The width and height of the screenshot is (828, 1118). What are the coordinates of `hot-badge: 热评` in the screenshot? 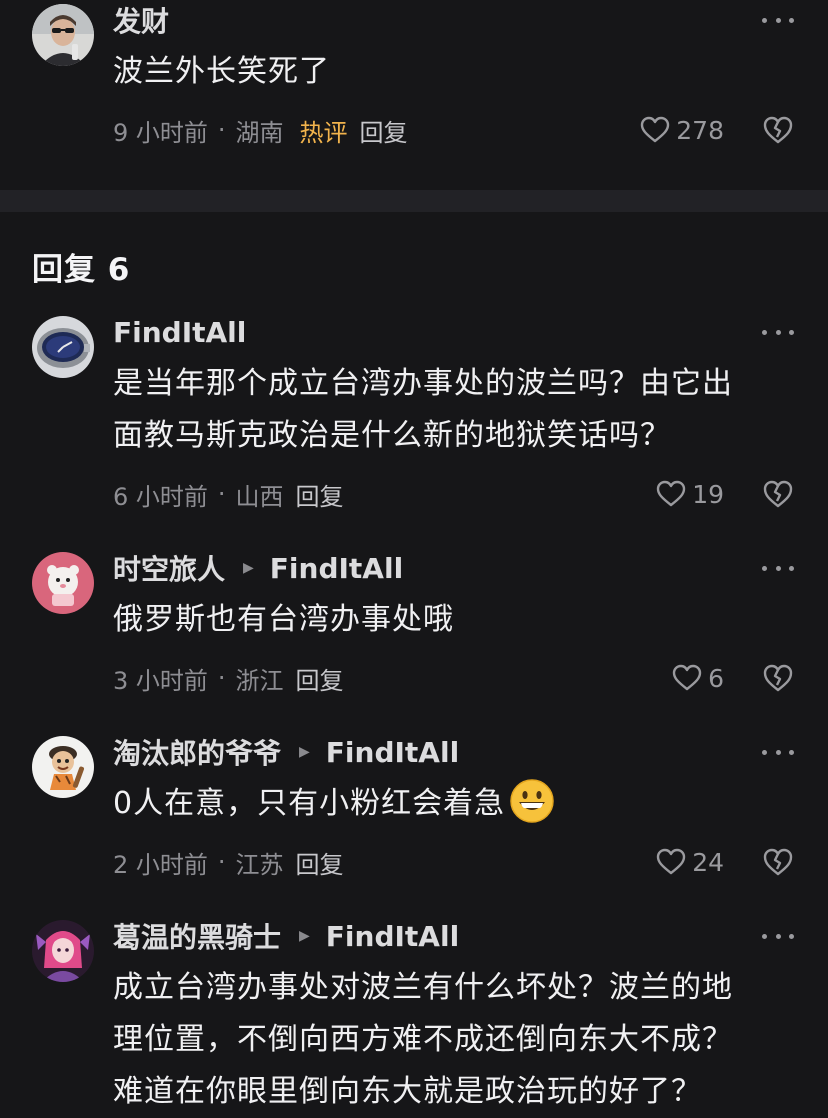 It's located at (323, 132).